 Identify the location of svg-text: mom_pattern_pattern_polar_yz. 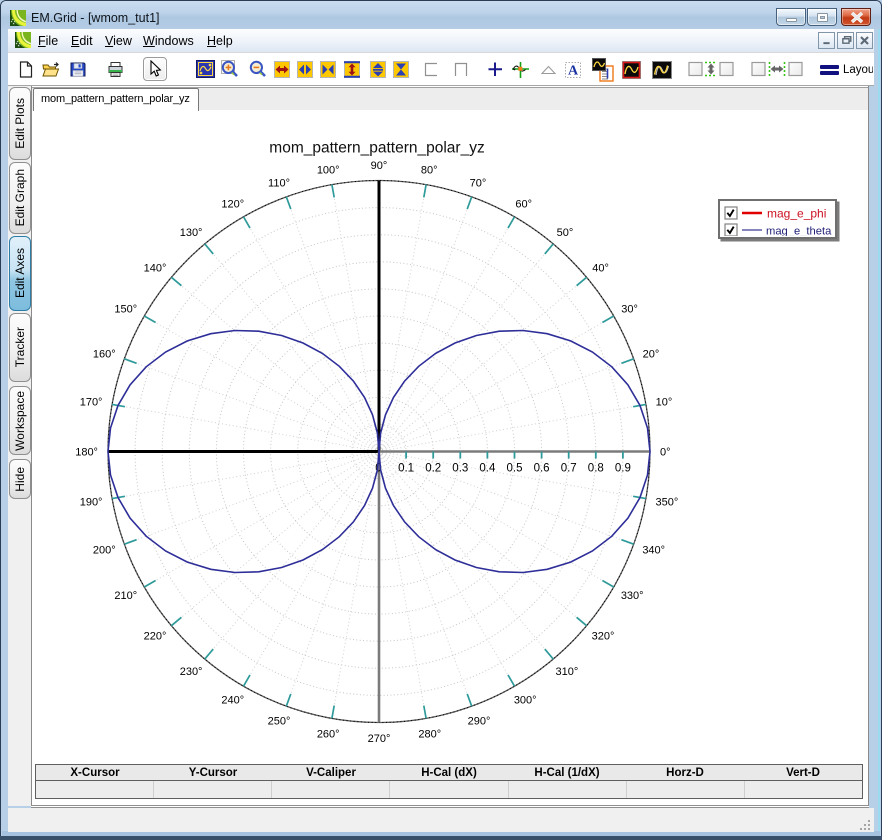
(376, 148).